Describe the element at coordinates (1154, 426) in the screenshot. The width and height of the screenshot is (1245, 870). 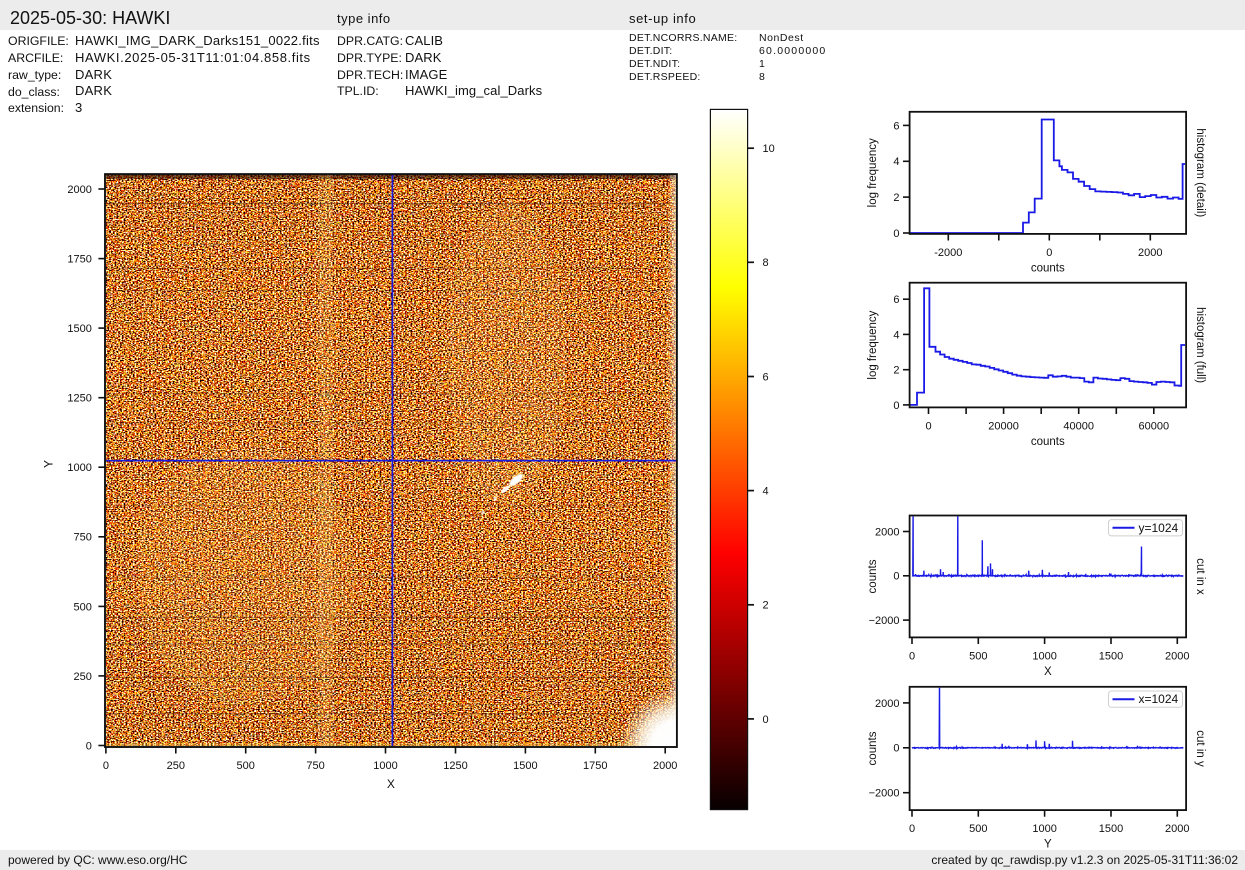
I see `svg-text: 60000` at that location.